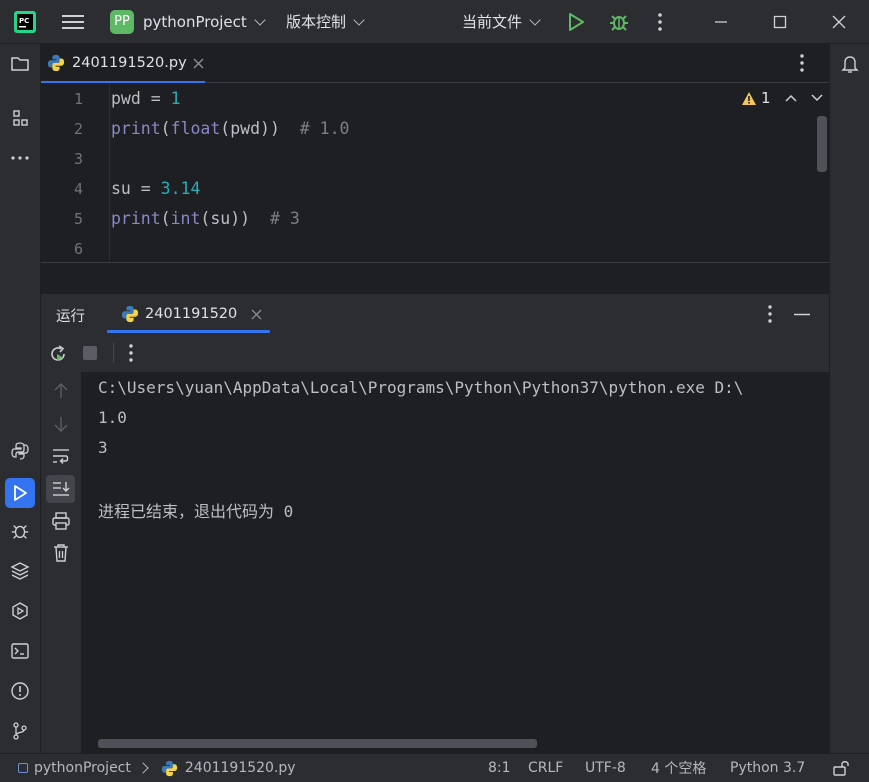 Image resolution: width=869 pixels, height=782 pixels. Describe the element at coordinates (78, 219) in the screenshot. I see `line-number: 5` at that location.